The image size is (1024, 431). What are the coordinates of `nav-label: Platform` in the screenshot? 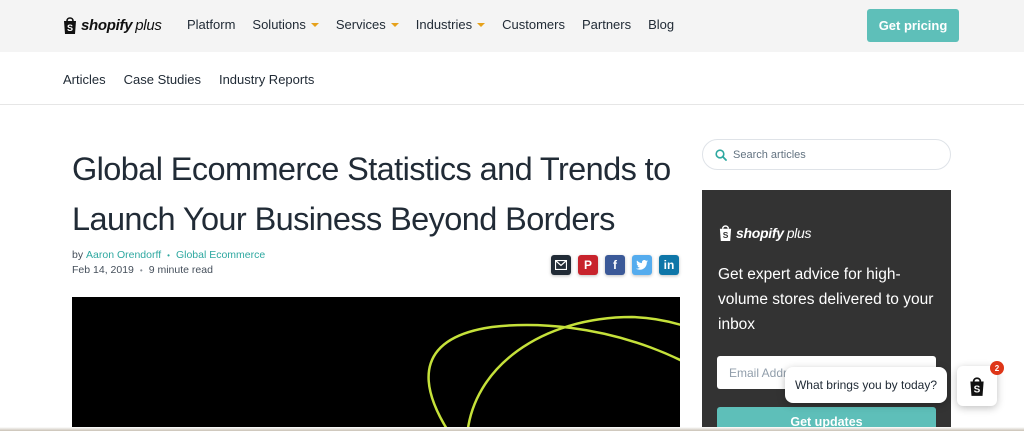 It's located at (211, 24).